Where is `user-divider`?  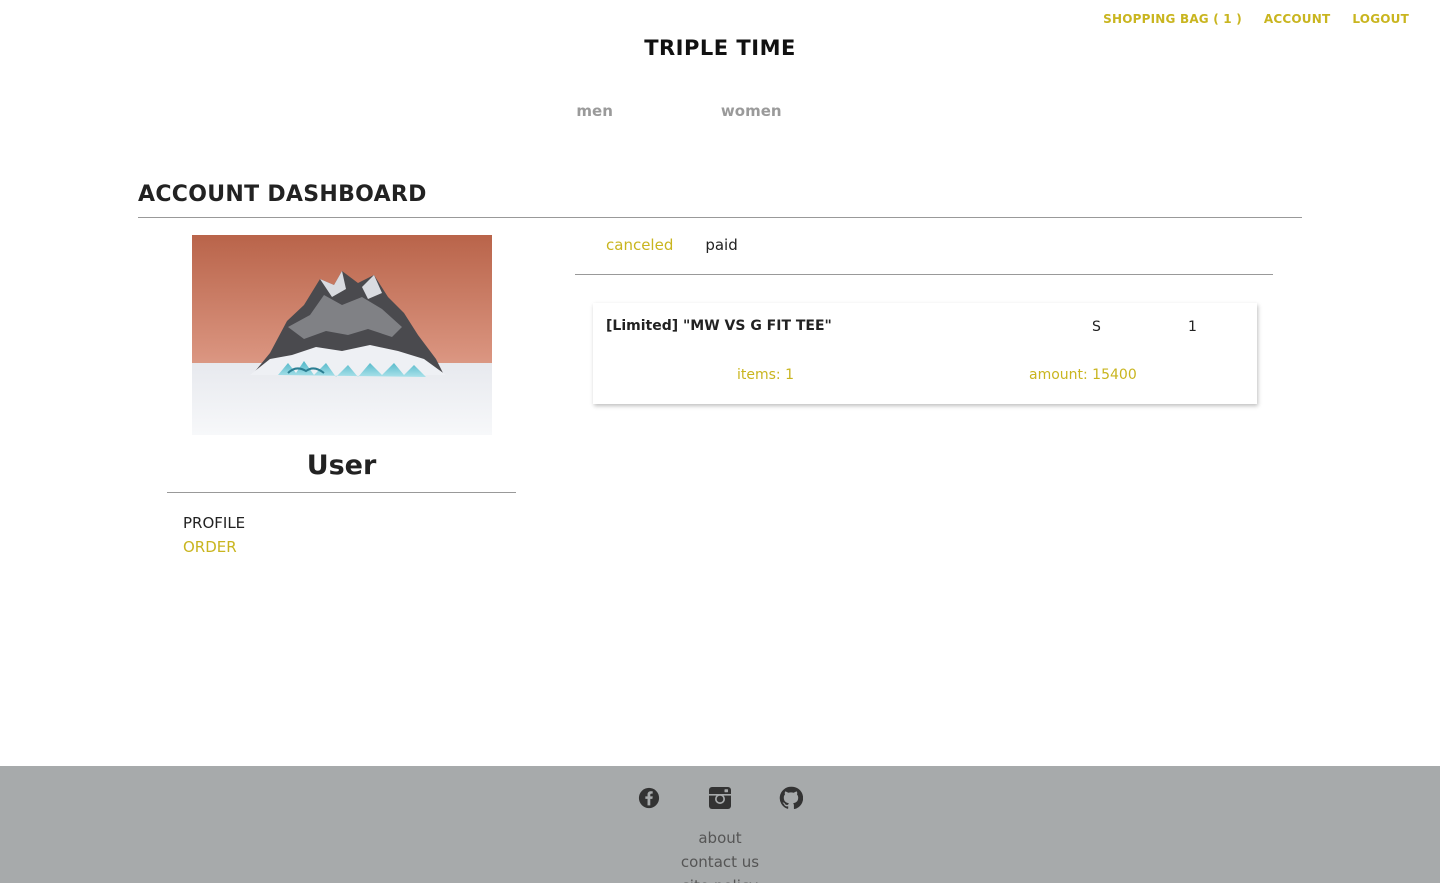
user-divider is located at coordinates (341, 492).